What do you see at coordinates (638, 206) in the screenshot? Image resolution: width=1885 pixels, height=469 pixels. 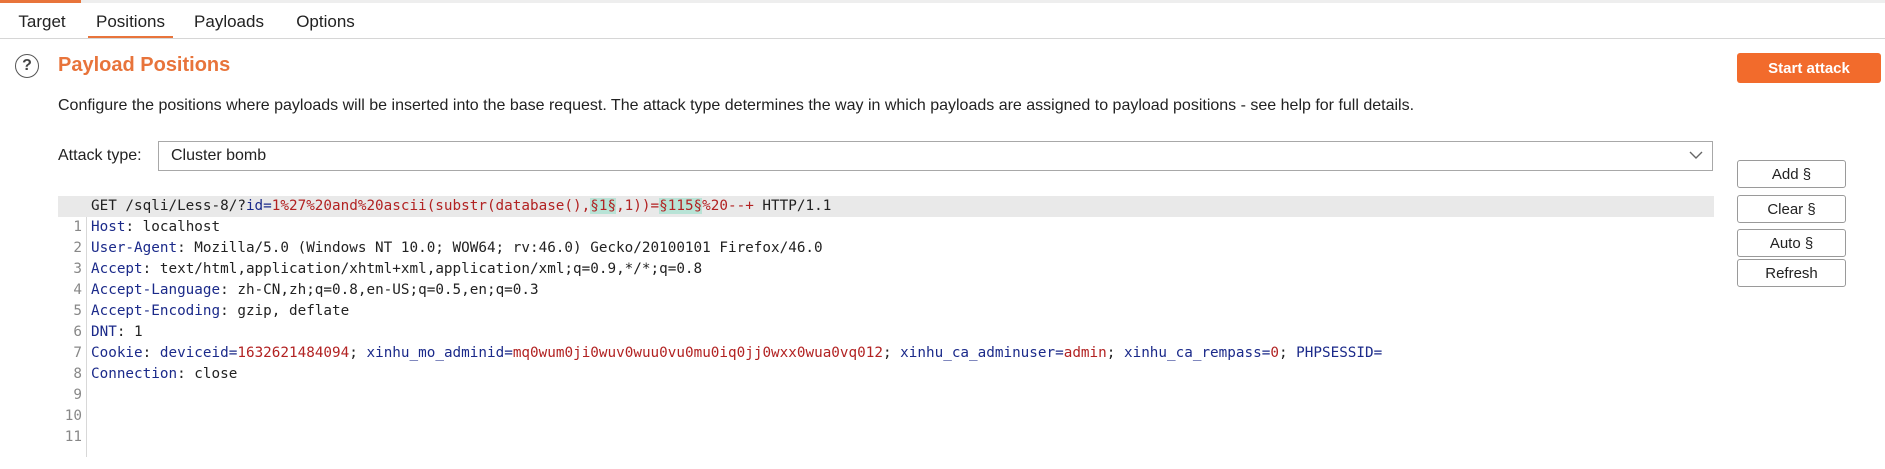 I see `query-value-part: ,1))=` at bounding box center [638, 206].